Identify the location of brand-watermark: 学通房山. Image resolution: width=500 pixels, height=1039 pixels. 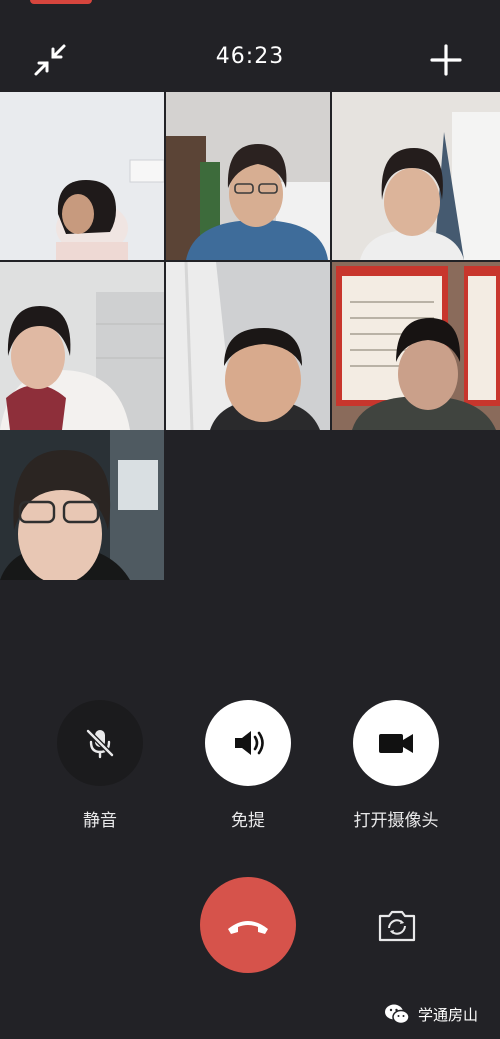
(431, 1014).